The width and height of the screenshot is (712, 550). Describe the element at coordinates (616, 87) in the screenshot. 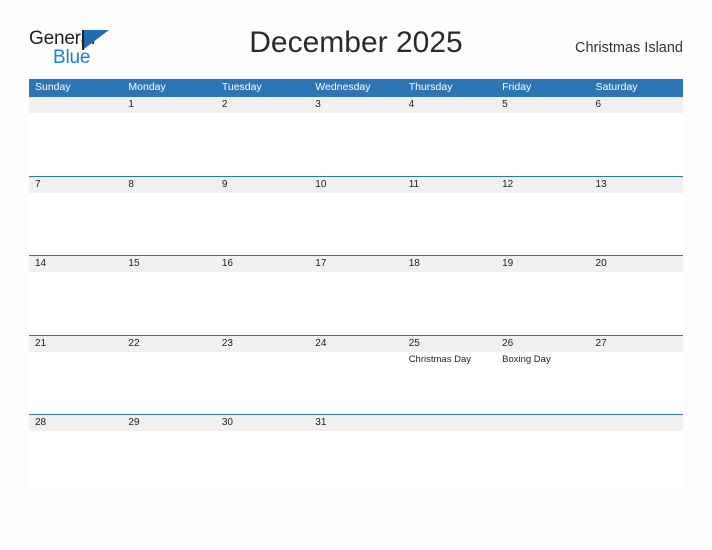

I see `weekday-header-saturday: Saturday` at that location.